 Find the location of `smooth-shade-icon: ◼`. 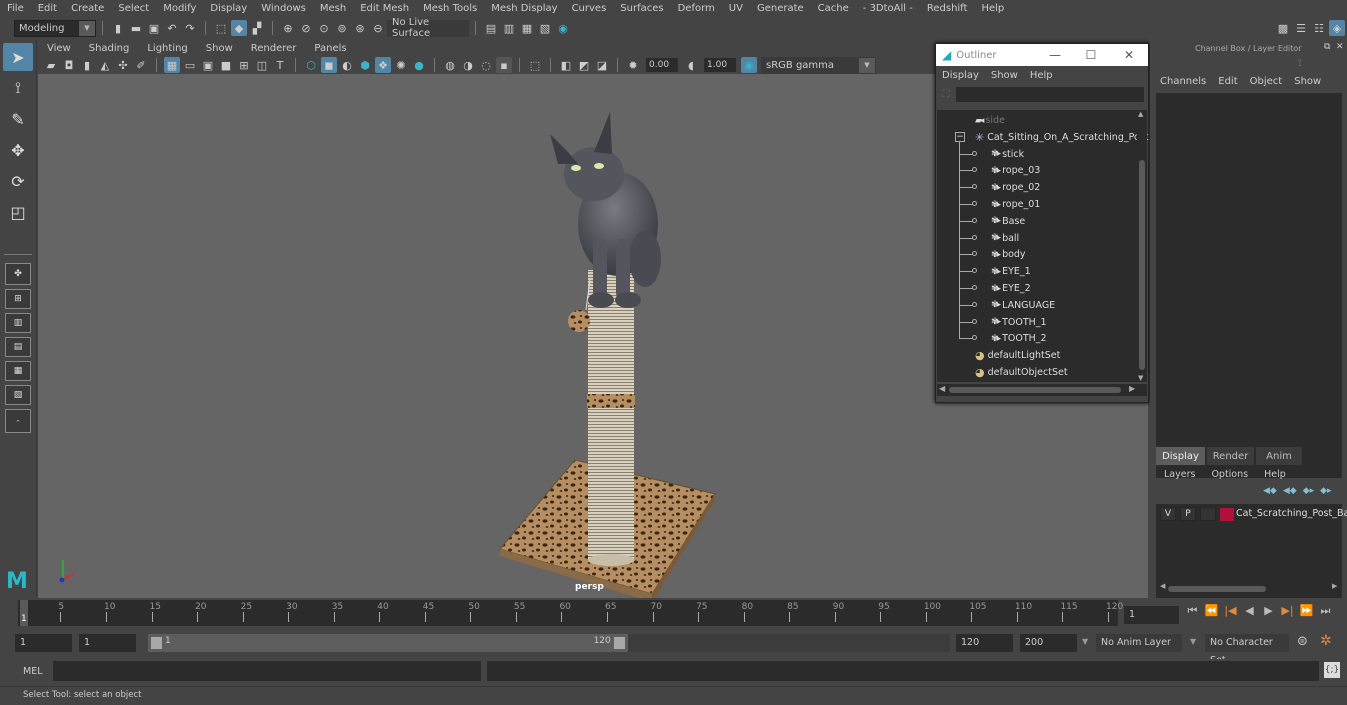

smooth-shade-icon: ◼ is located at coordinates (329, 65).